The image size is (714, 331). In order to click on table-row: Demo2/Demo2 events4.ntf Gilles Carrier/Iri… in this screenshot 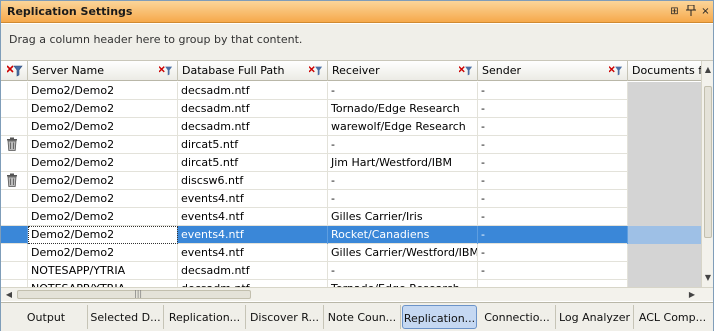, I will do `click(351, 217)`.